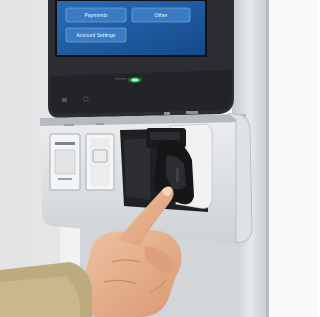 This screenshot has height=317, width=320. I want to click on screen-button-label: Account Settings, so click(96, 36).